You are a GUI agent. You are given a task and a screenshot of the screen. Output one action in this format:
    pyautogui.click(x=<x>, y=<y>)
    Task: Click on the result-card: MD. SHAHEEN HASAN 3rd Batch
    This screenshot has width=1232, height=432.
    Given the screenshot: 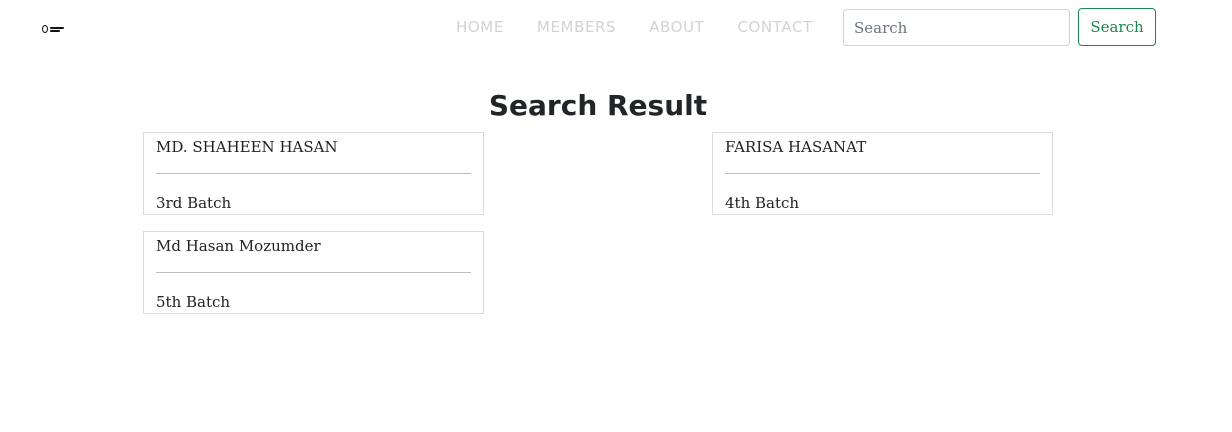 What is the action you would take?
    pyautogui.click(x=313, y=173)
    